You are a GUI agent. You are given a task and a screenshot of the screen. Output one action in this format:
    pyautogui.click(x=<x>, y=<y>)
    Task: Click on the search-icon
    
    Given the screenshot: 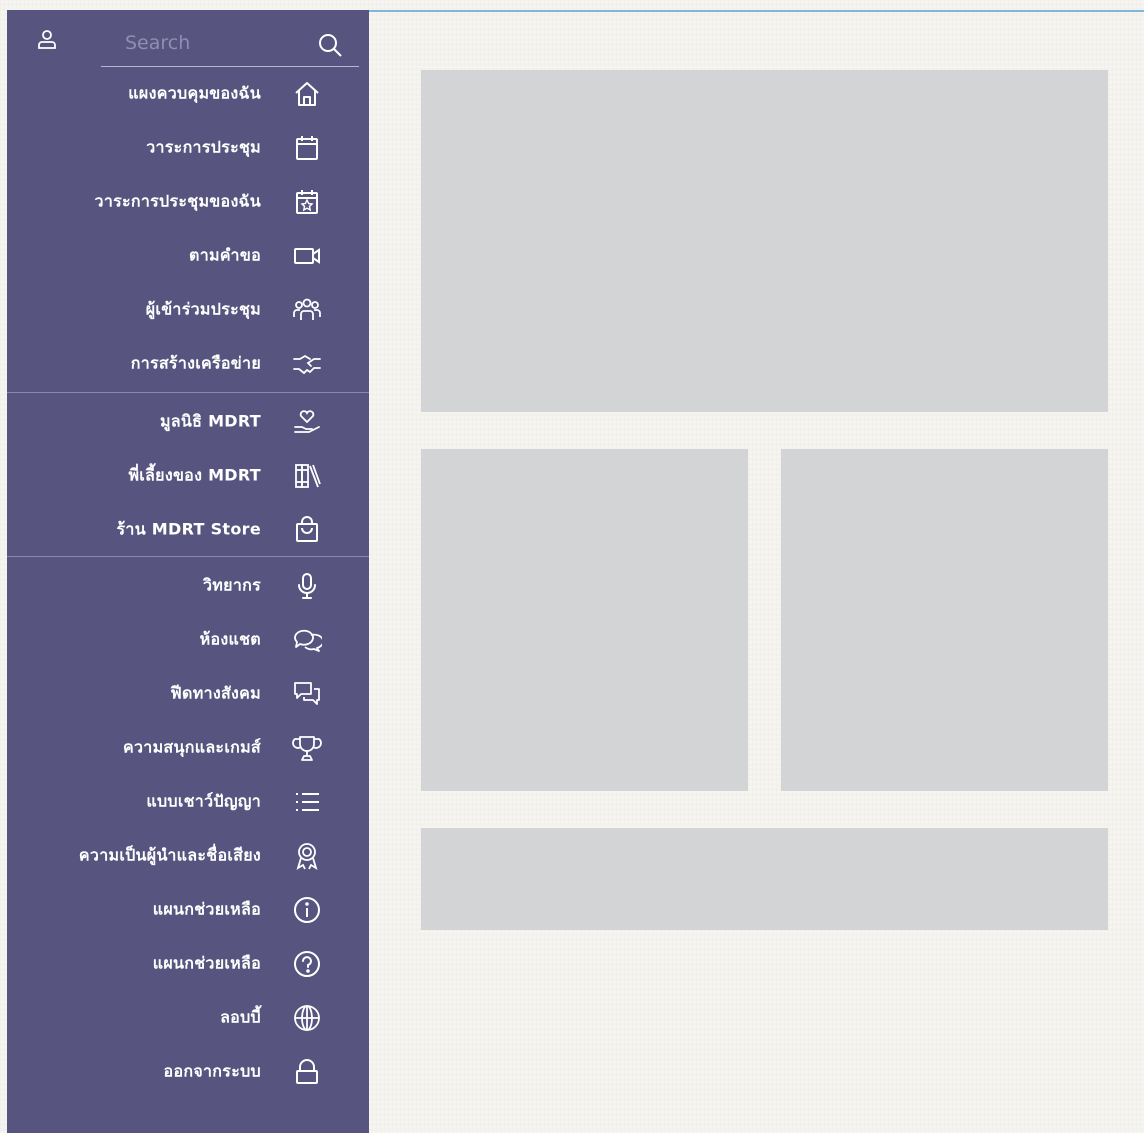 What is the action you would take?
    pyautogui.click(x=330, y=45)
    